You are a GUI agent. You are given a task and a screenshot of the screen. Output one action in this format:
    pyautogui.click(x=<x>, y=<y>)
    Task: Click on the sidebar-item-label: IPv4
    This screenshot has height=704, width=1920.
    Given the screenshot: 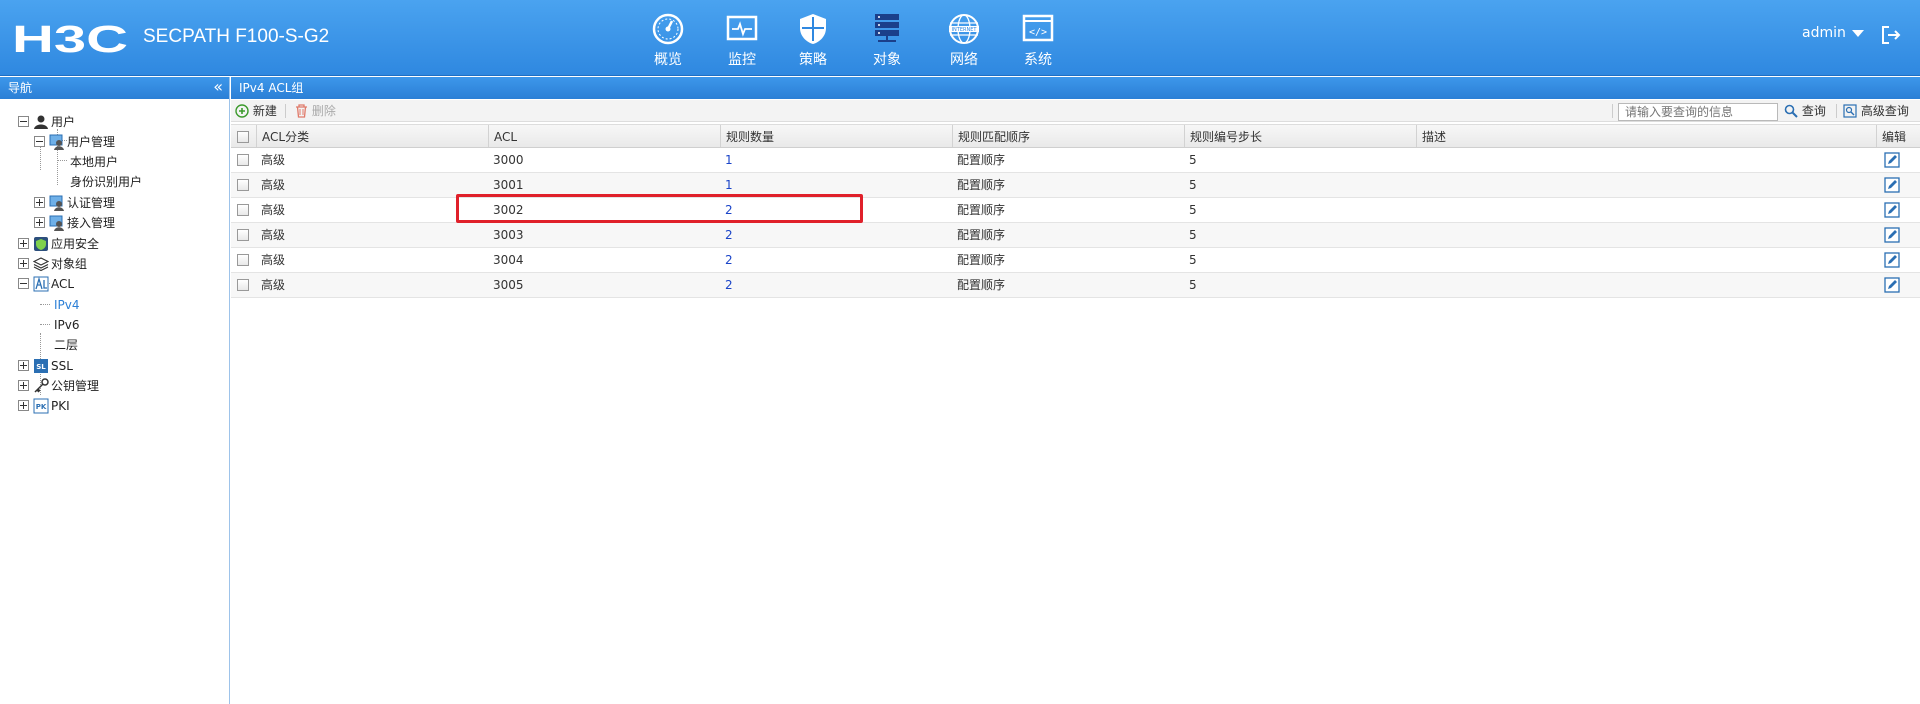 What is the action you would take?
    pyautogui.click(x=67, y=305)
    